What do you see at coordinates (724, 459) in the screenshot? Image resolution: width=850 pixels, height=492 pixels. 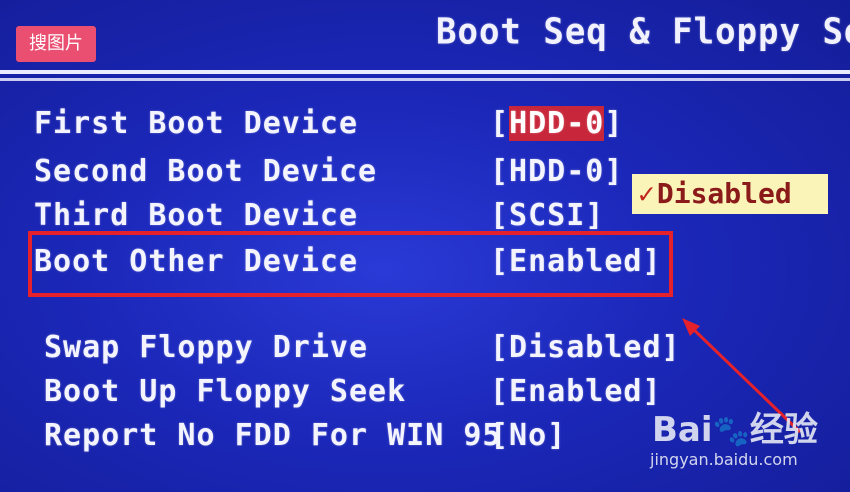 I see `brand-site: jingyan.baidu.com` at bounding box center [724, 459].